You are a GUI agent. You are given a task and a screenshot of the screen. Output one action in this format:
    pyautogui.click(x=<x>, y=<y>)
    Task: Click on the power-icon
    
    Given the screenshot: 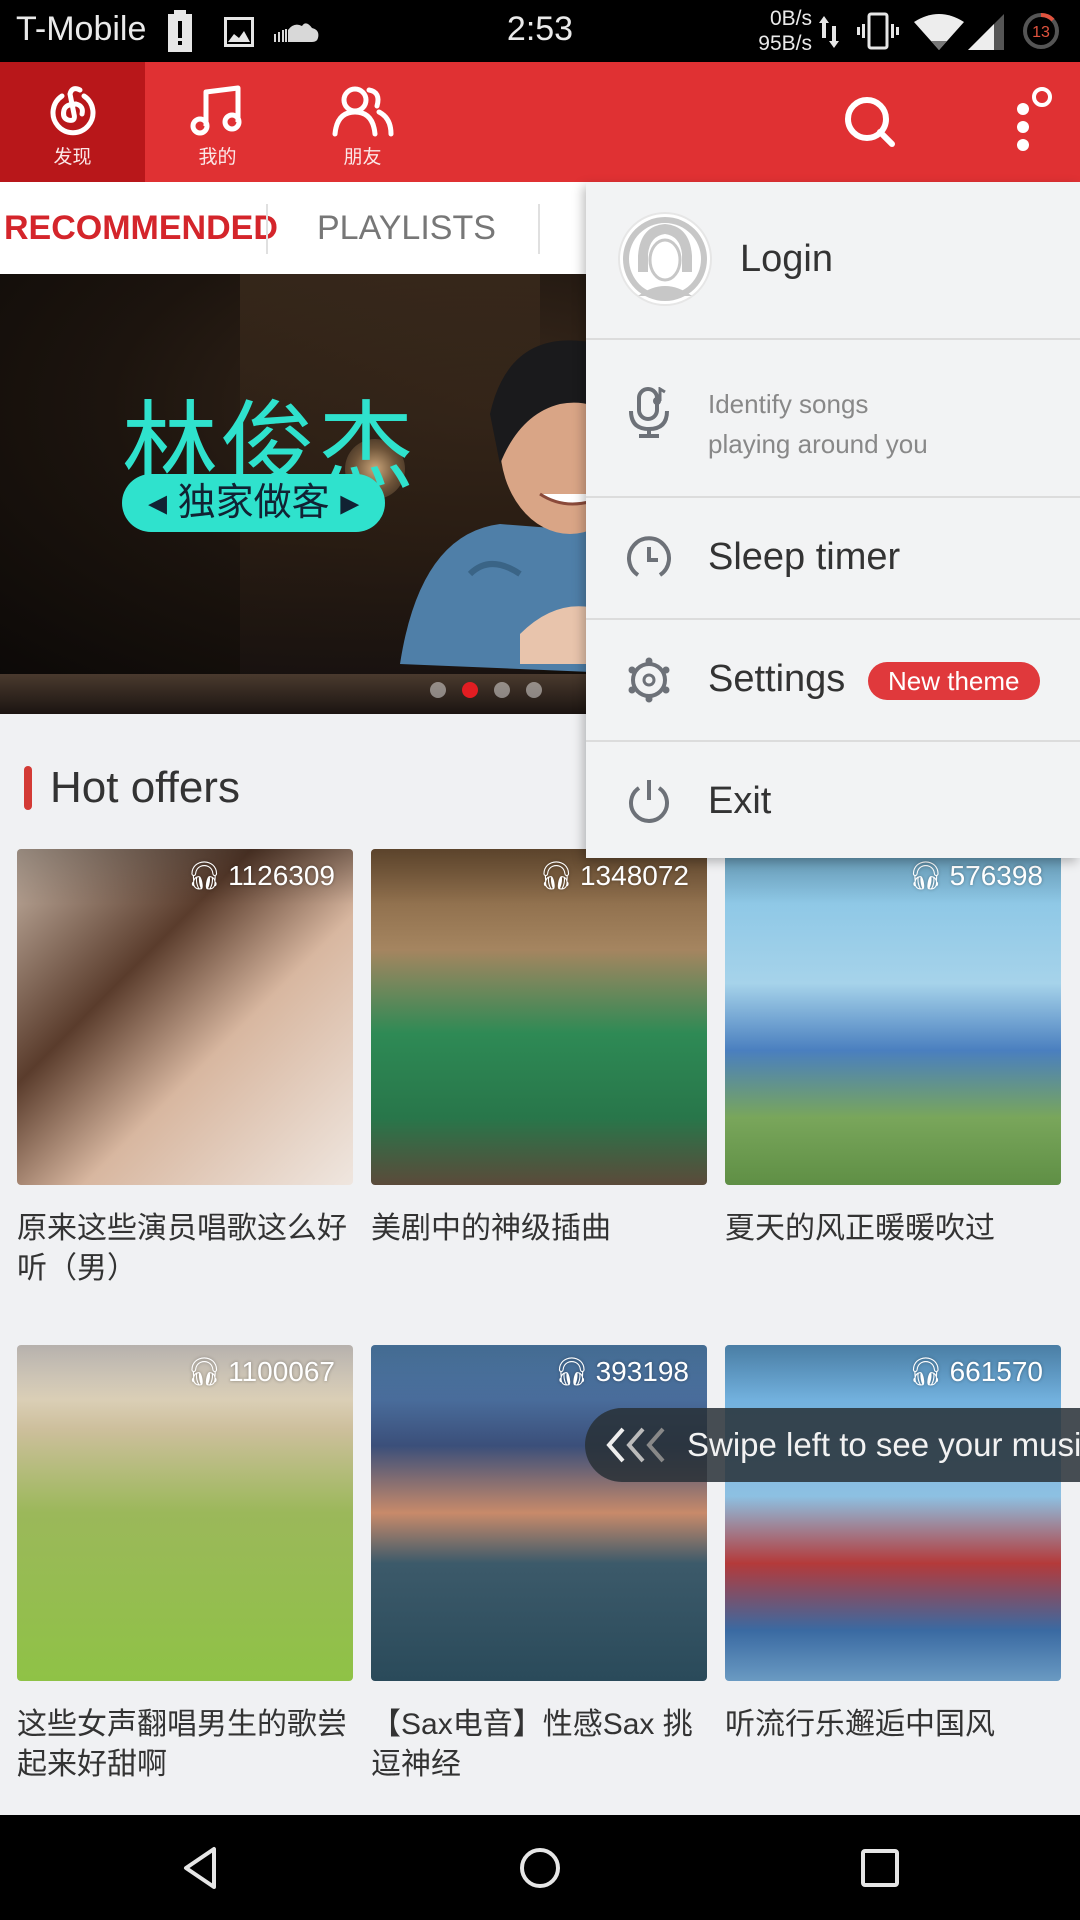 What is the action you would take?
    pyautogui.click(x=649, y=801)
    